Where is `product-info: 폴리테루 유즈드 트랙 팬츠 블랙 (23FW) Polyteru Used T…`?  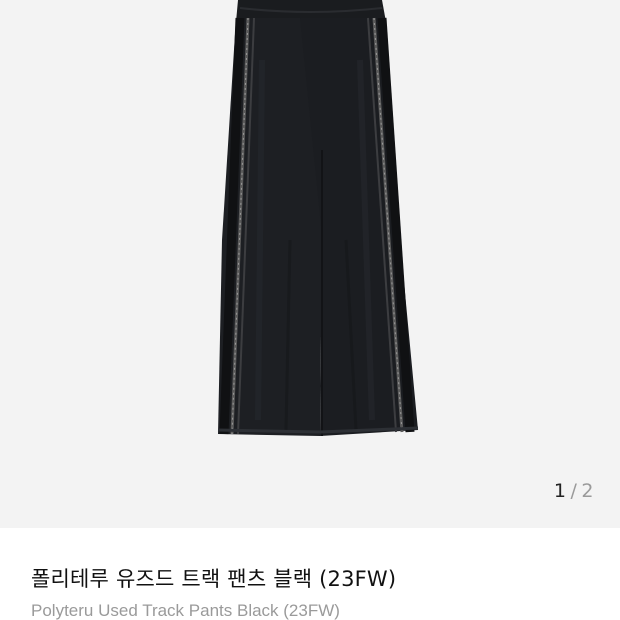 product-info: 폴리테루 유즈드 트랙 팬츠 블랙 (23FW) Polyteru Used T… is located at coordinates (310, 574).